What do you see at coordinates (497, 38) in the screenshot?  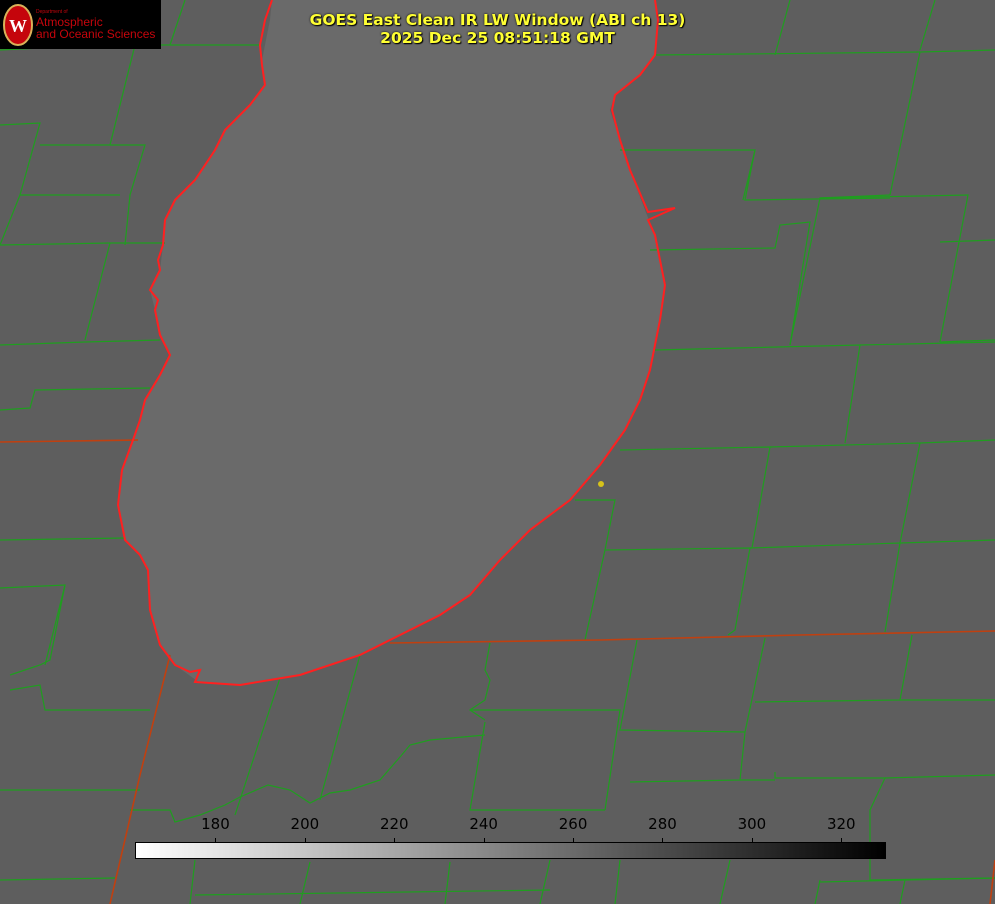 I see `title-timestamp: 2025 Dec 25 08:51:18 GMT` at bounding box center [497, 38].